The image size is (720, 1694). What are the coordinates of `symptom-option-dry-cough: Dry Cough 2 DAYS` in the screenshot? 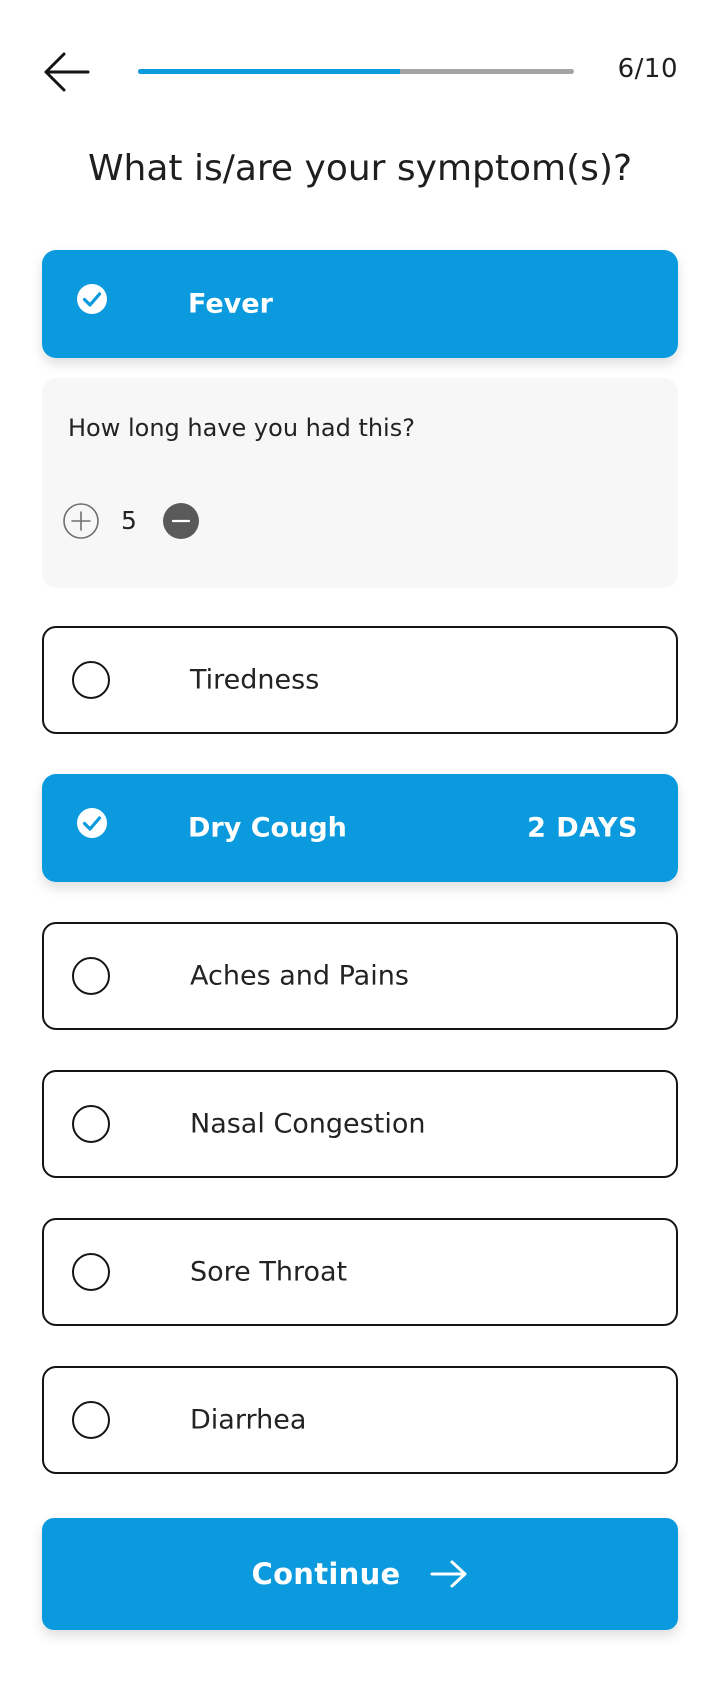 It's located at (360, 828).